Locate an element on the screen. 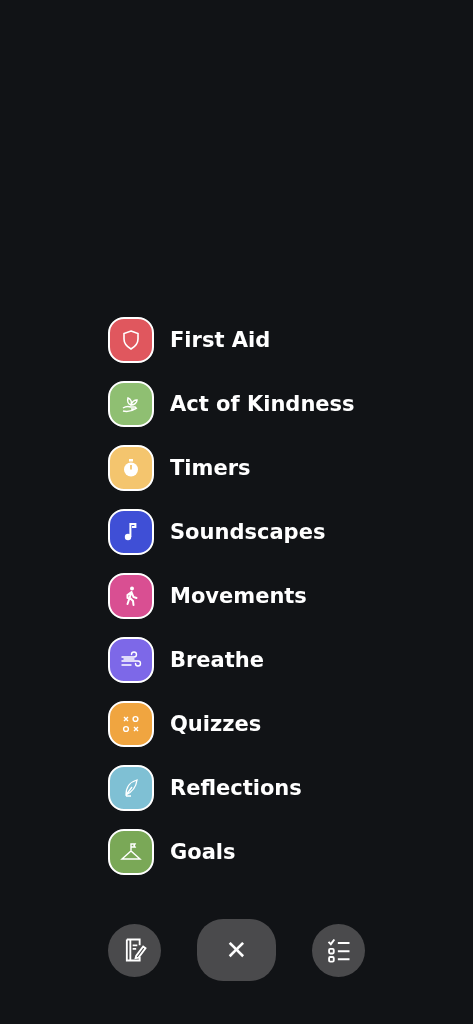 This screenshot has height=1024, width=473. close-button: ✕ is located at coordinates (236, 950).